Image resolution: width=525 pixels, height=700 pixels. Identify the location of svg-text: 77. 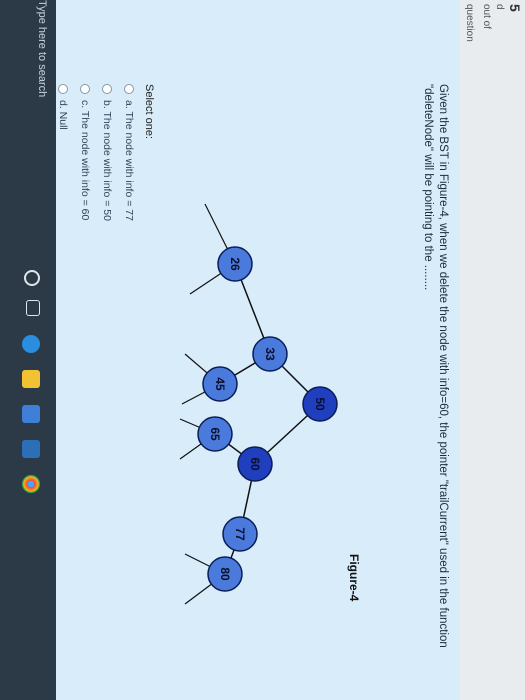
(240, 534).